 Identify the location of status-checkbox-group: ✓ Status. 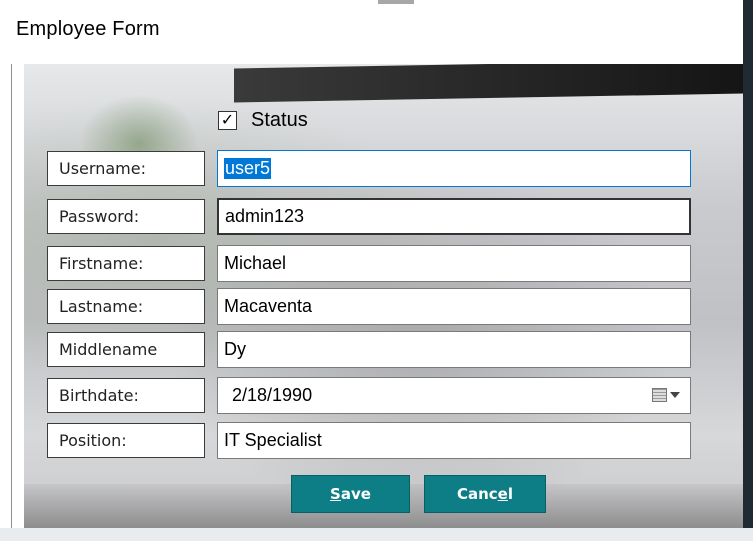
(263, 120).